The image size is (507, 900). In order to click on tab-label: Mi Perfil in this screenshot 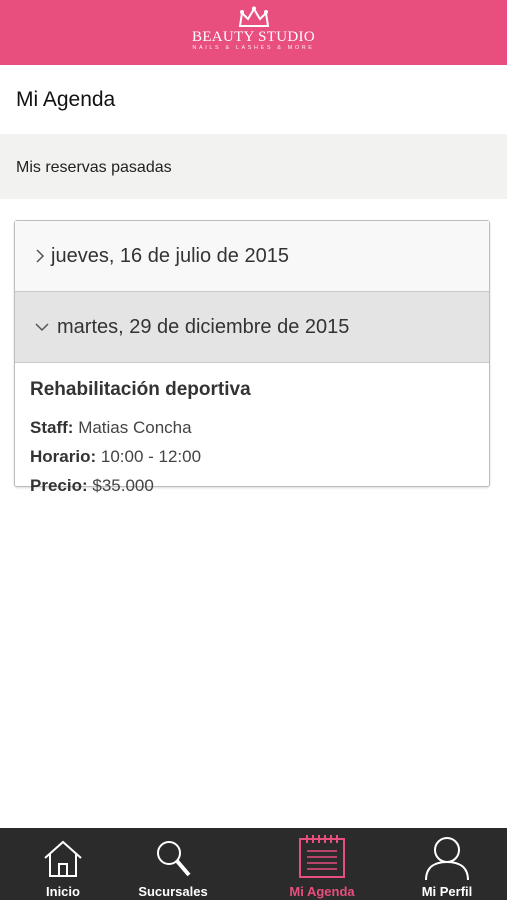, I will do `click(447, 891)`.